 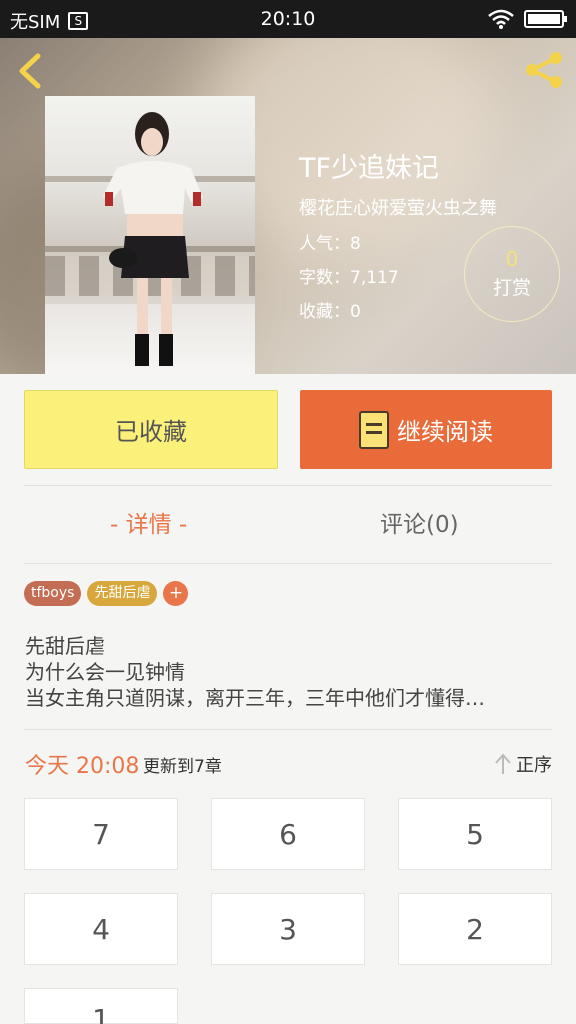 What do you see at coordinates (374, 429) in the screenshot?
I see `book-icon` at bounding box center [374, 429].